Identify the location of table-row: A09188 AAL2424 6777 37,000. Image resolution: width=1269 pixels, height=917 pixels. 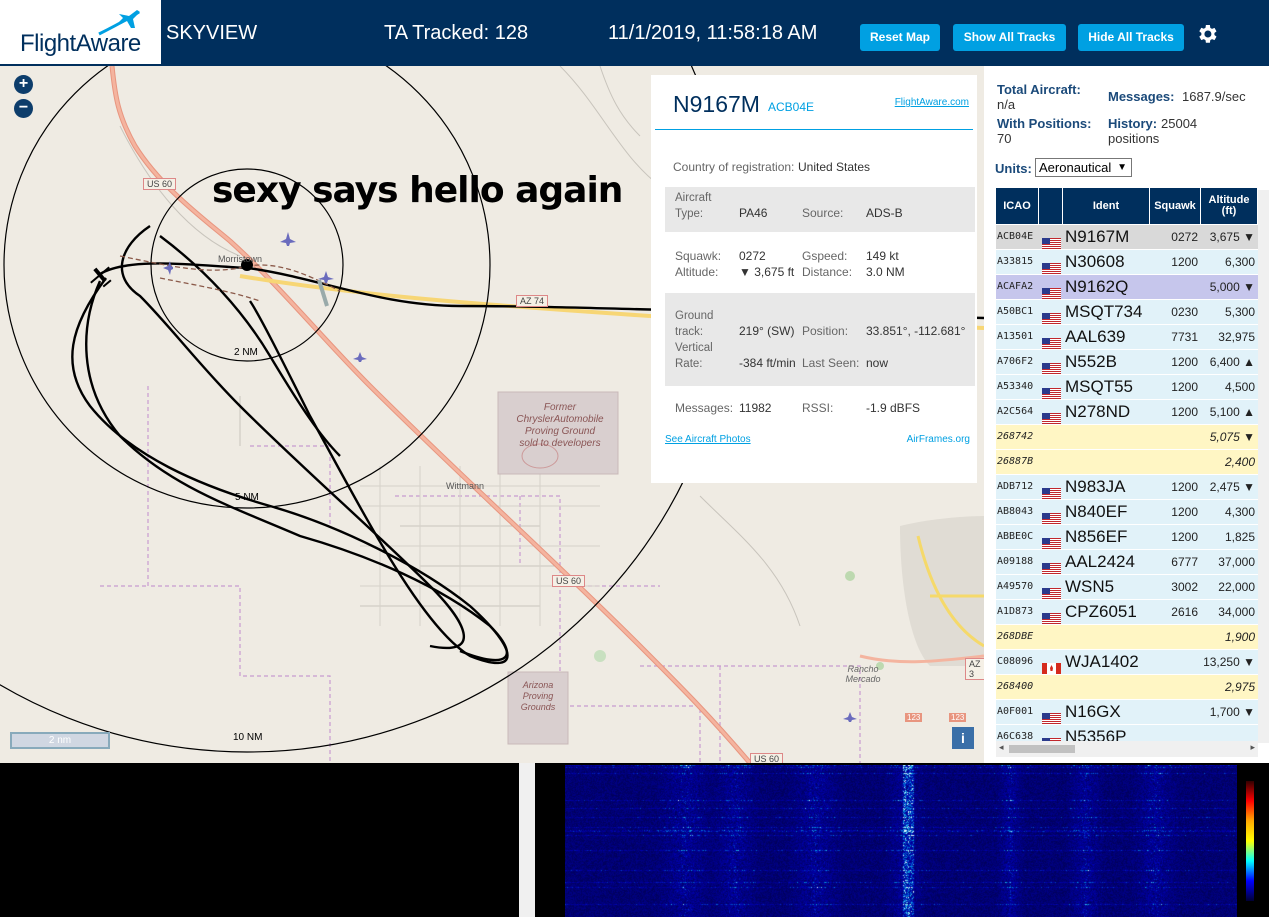
(1127, 562).